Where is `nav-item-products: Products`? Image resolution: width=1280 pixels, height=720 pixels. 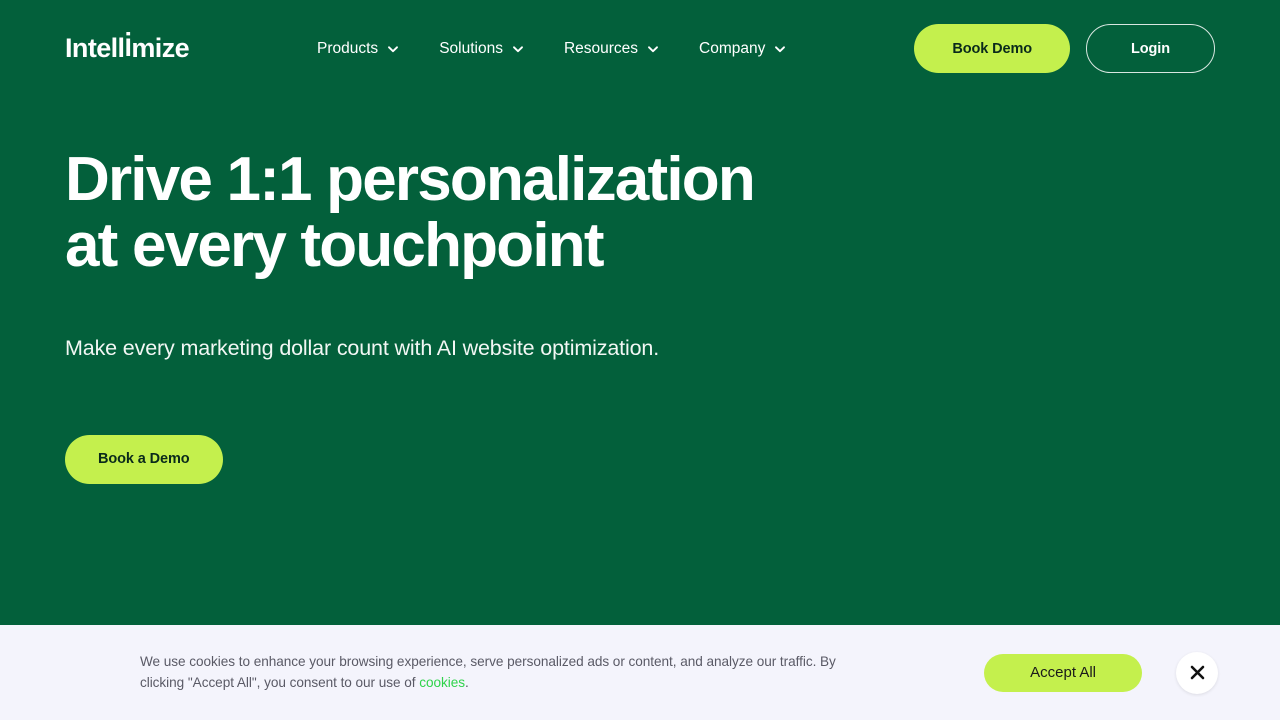 nav-item-products: Products is located at coordinates (358, 49).